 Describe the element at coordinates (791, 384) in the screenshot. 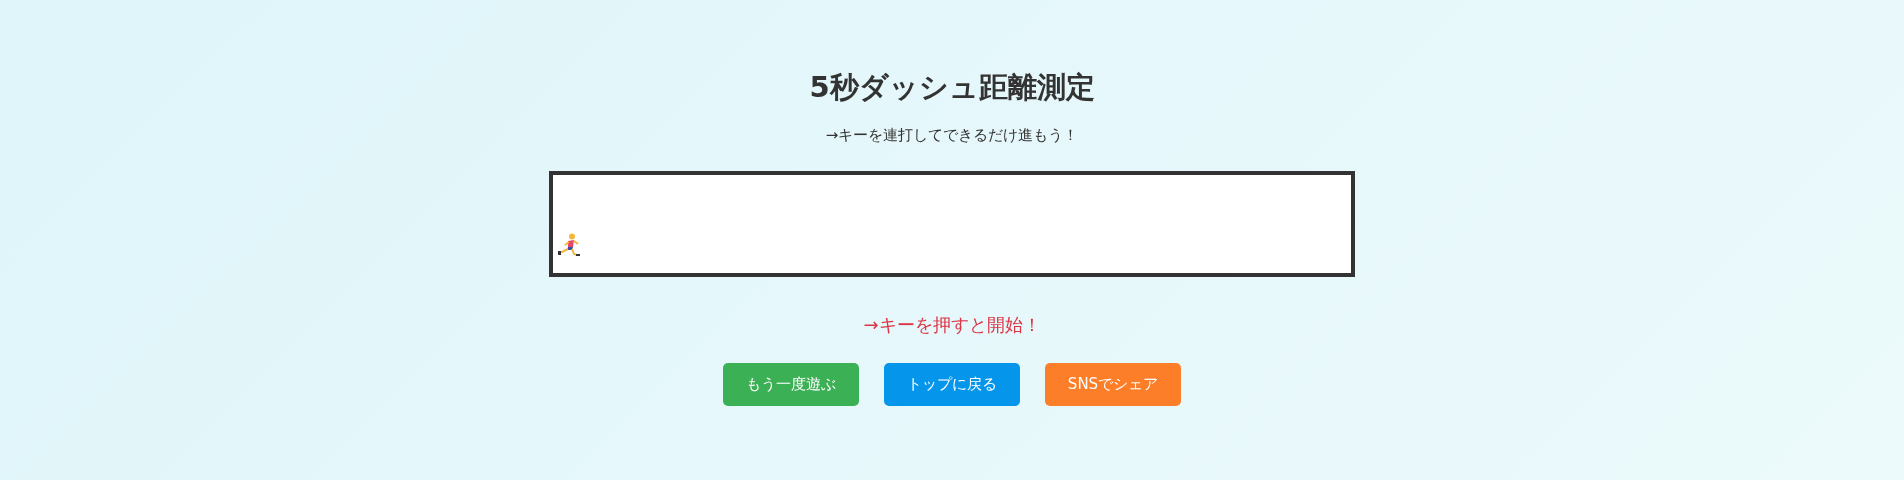

I see `action-button: もう一度遊ぶ` at that location.